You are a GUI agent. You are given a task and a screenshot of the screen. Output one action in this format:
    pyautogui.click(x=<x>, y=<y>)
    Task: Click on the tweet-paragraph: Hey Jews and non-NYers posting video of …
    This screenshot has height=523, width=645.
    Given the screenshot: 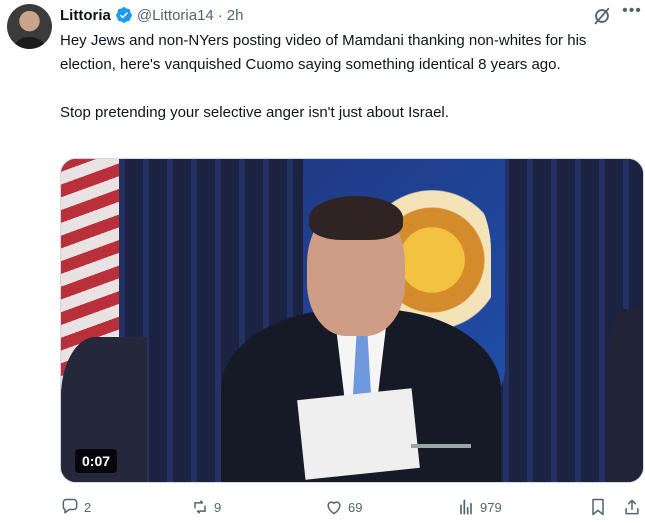 What is the action you would take?
    pyautogui.click(x=323, y=52)
    